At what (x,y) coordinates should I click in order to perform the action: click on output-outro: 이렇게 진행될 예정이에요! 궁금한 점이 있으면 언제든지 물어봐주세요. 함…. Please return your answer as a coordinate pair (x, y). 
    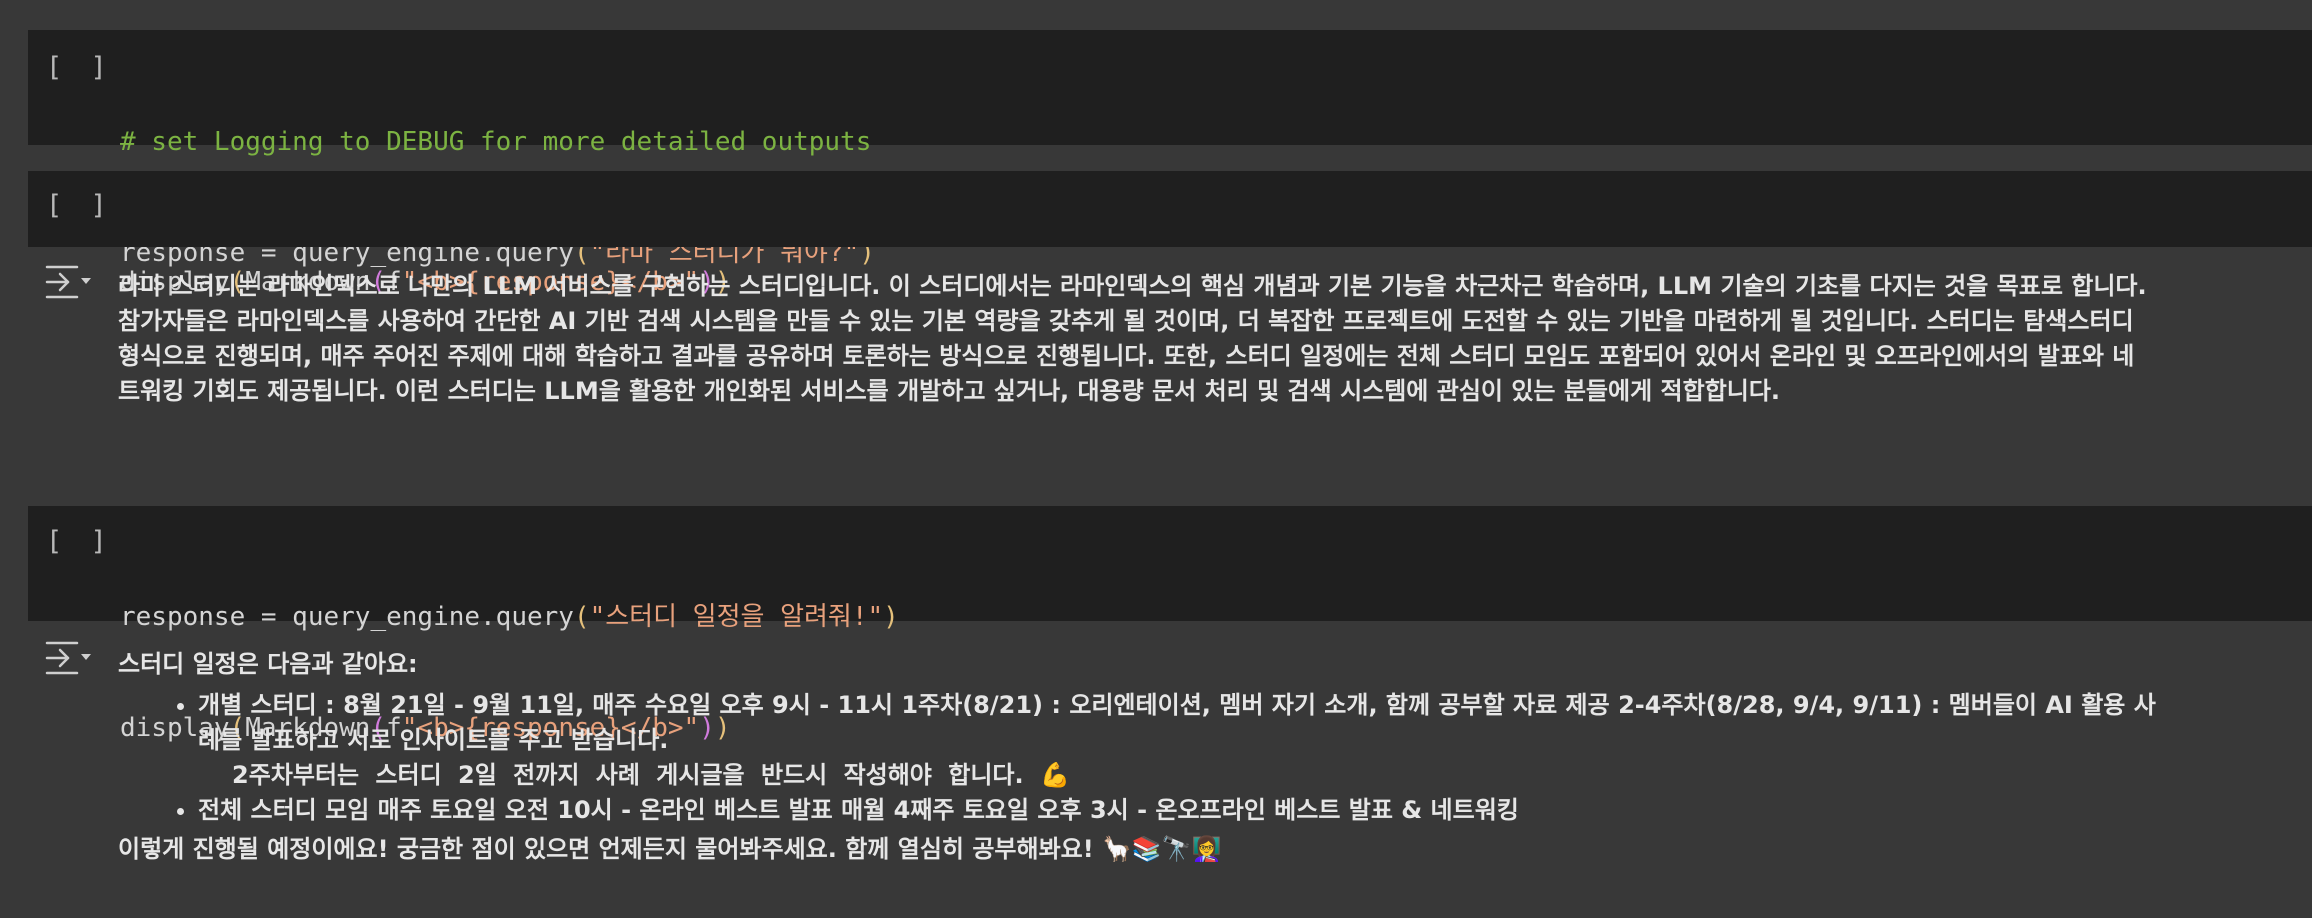
    Looking at the image, I should click on (670, 849).